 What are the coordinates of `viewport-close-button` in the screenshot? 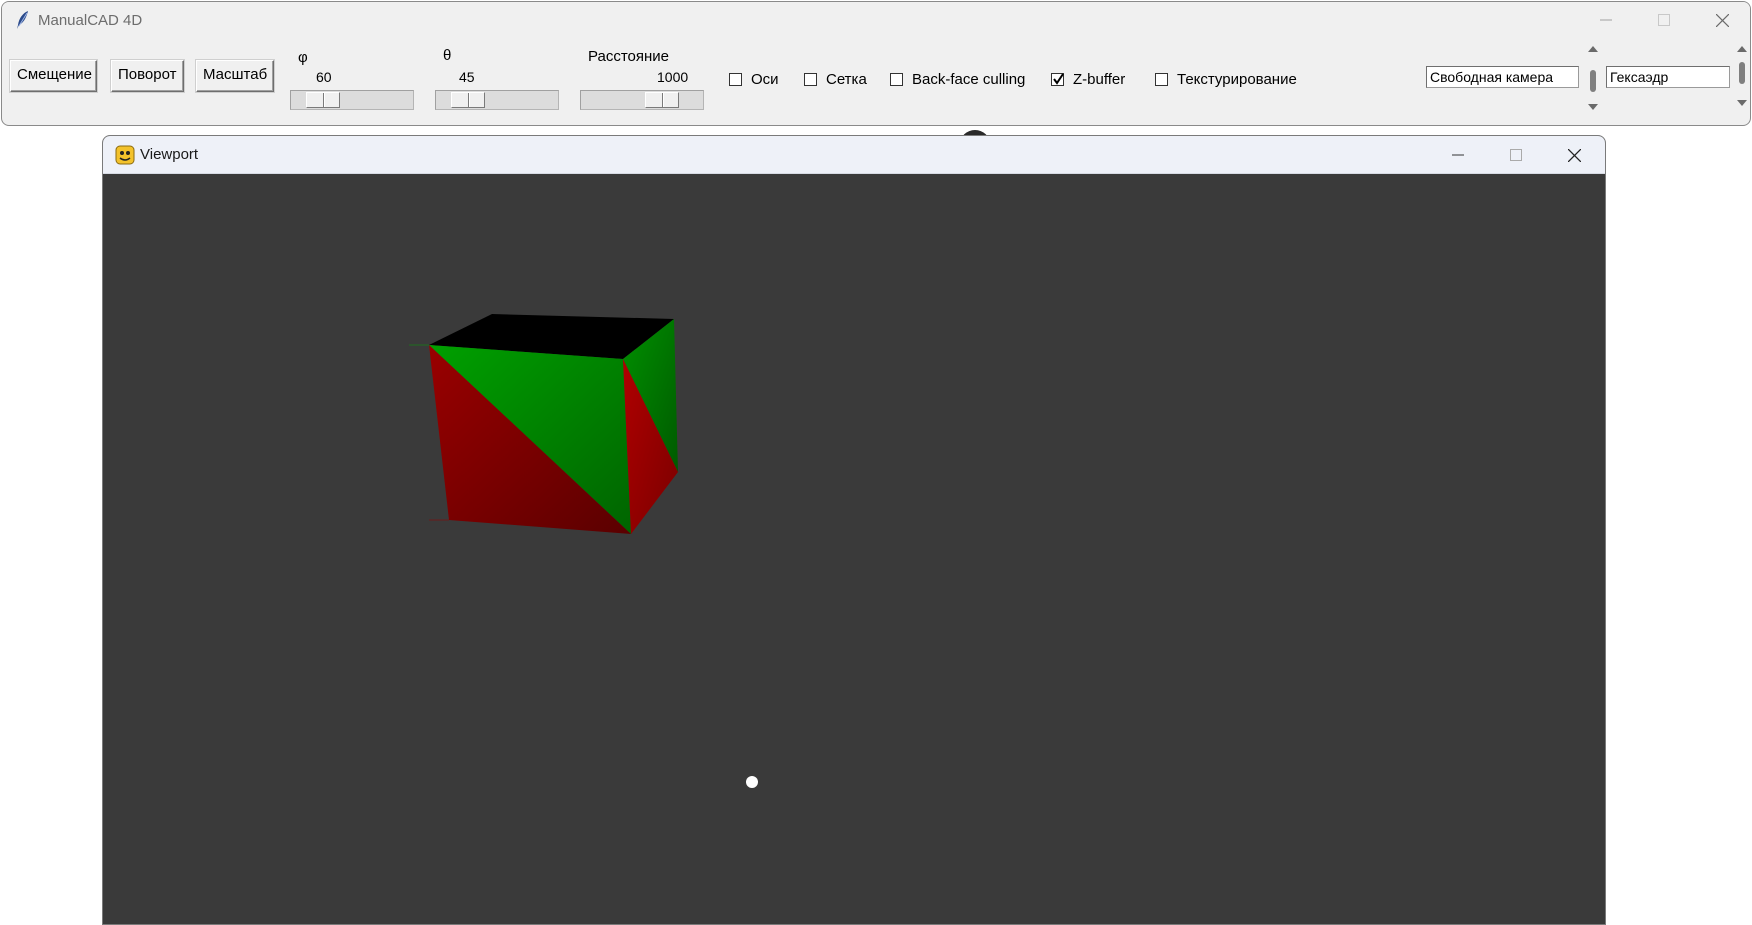 It's located at (1574, 155).